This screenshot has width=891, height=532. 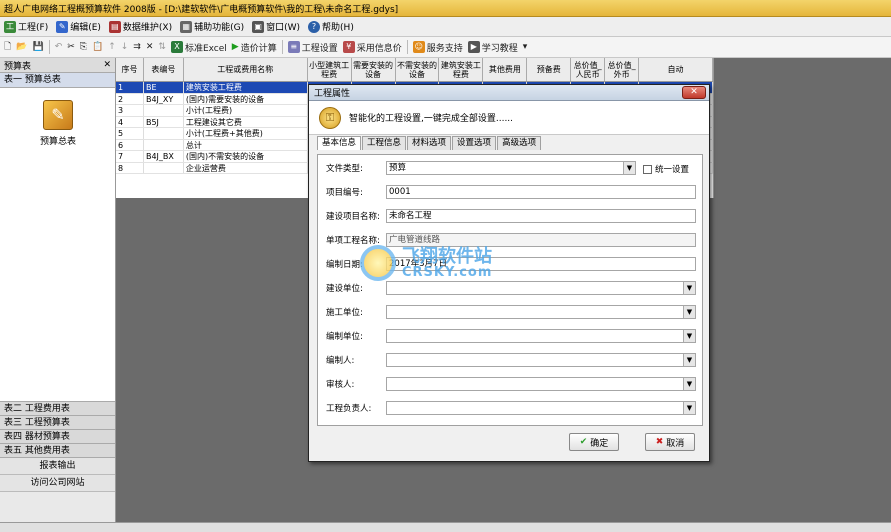 I want to click on table-cell: 4, so click(x=130, y=121).